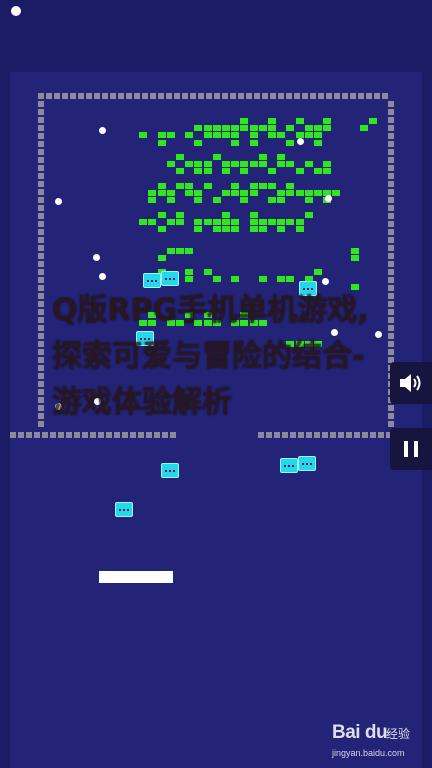  Describe the element at coordinates (360, 732) in the screenshot. I see `watermark-logo: Bai du` at that location.